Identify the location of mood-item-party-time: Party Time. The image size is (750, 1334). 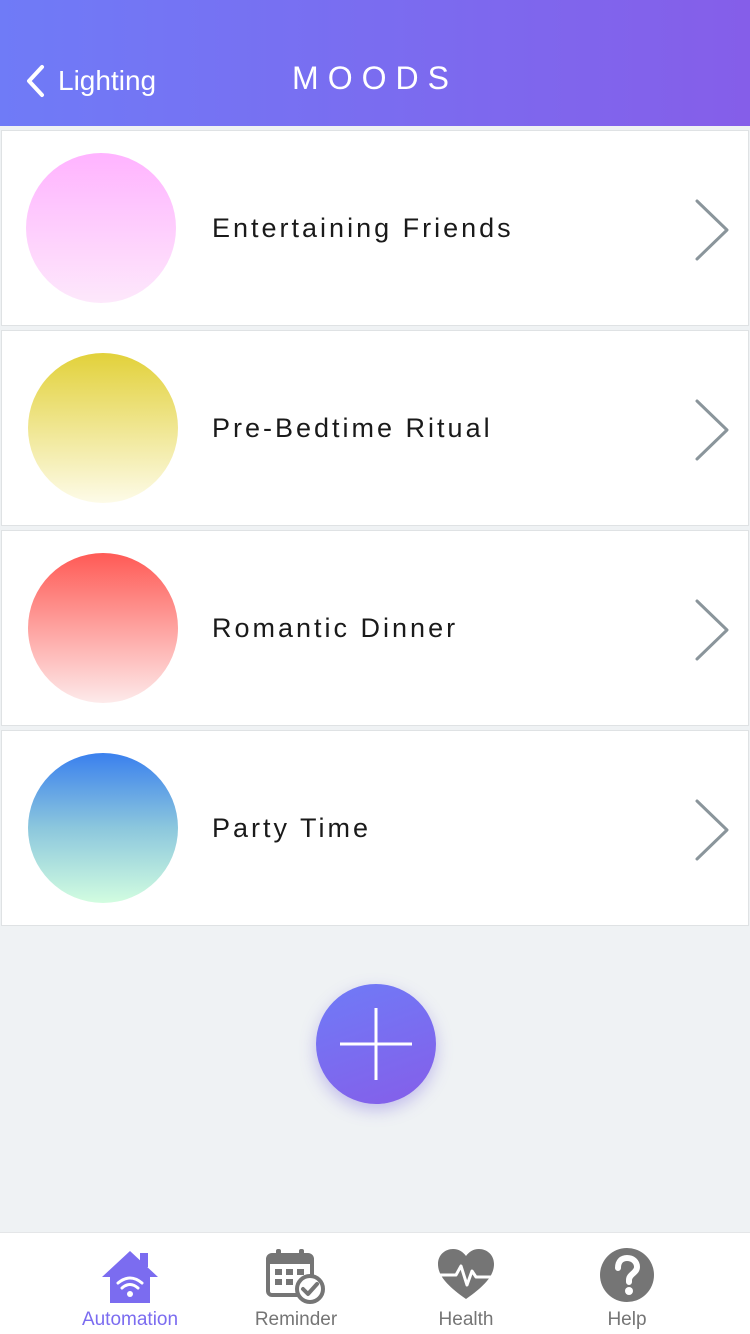
(375, 828).